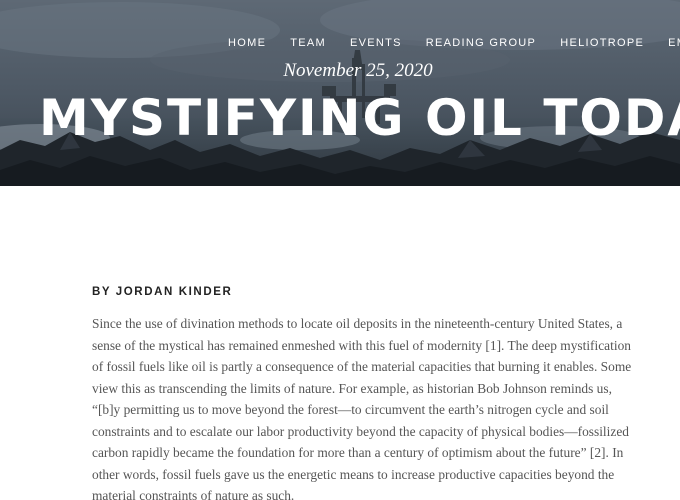 The image size is (680, 500). Describe the element at coordinates (481, 43) in the screenshot. I see `nav-item-reading-group: READING GROUP` at that location.